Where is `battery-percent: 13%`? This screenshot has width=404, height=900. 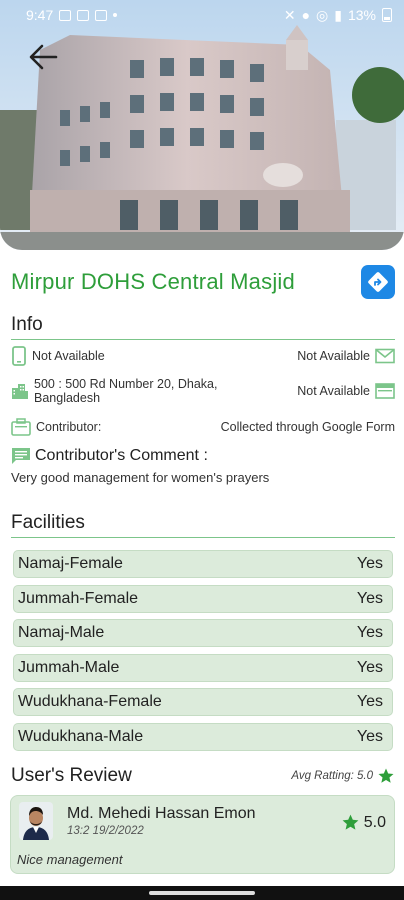 battery-percent: 13% is located at coordinates (361, 15).